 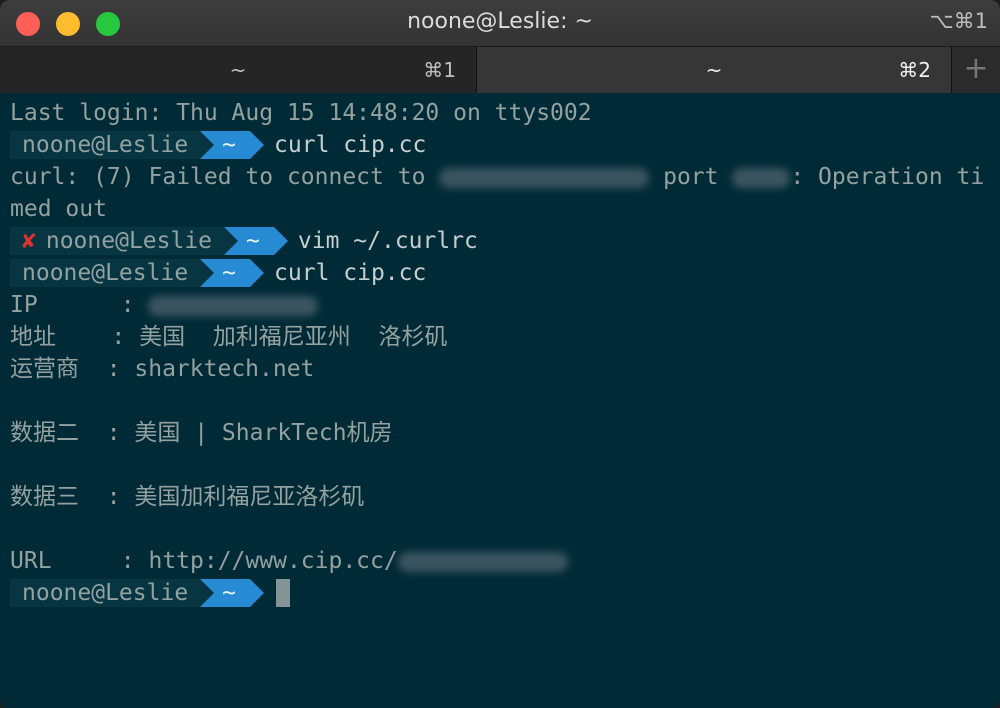 I want to click on new-tab-button: +, so click(x=975, y=70).